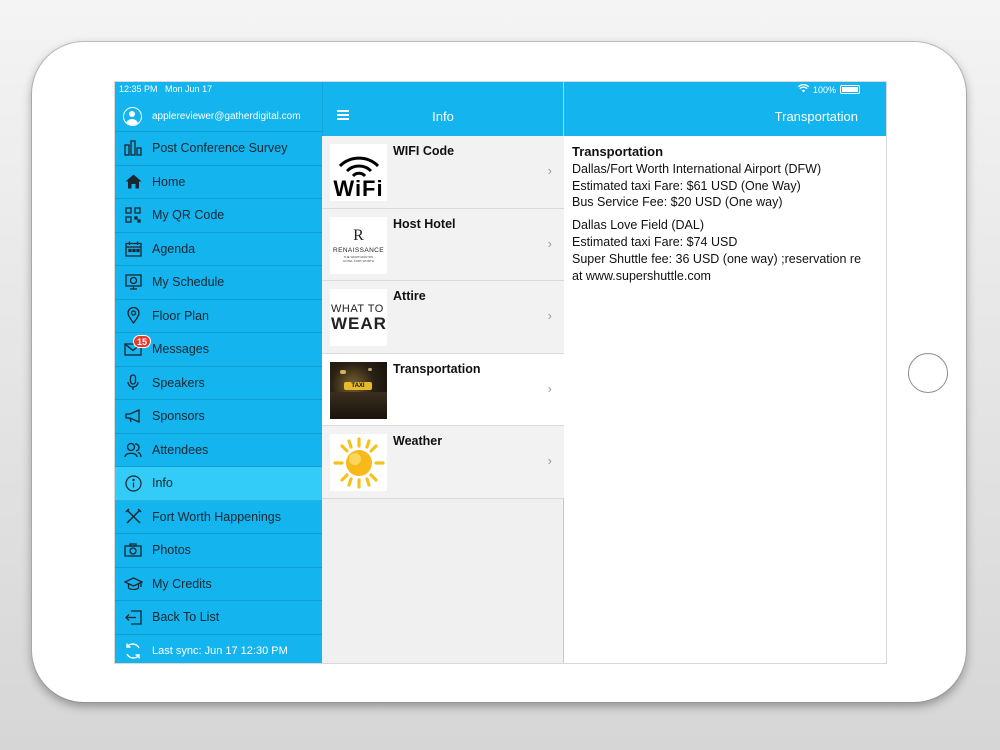  I want to click on megaphone-icon, so click(133, 416).